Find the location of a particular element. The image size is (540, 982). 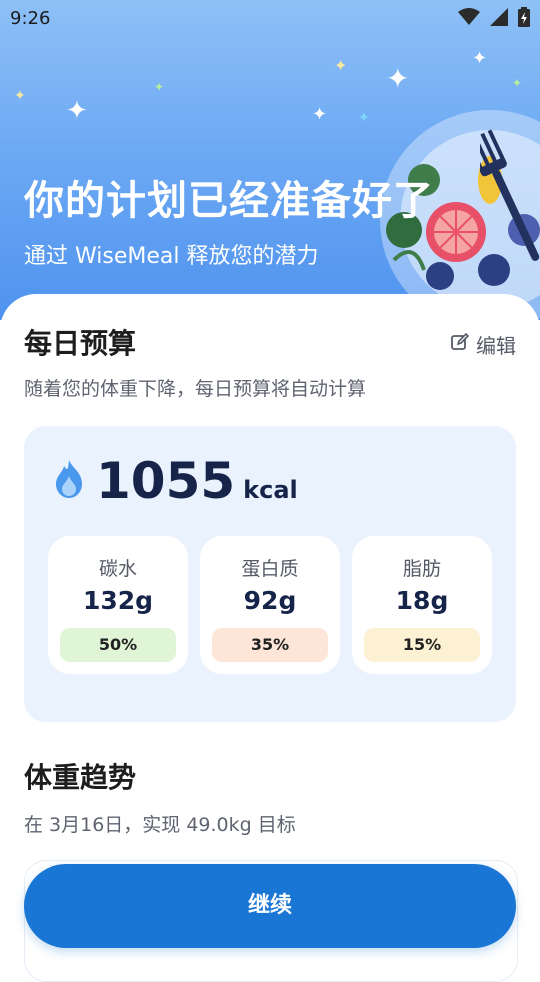

calorie-unit: kcal is located at coordinates (270, 490).